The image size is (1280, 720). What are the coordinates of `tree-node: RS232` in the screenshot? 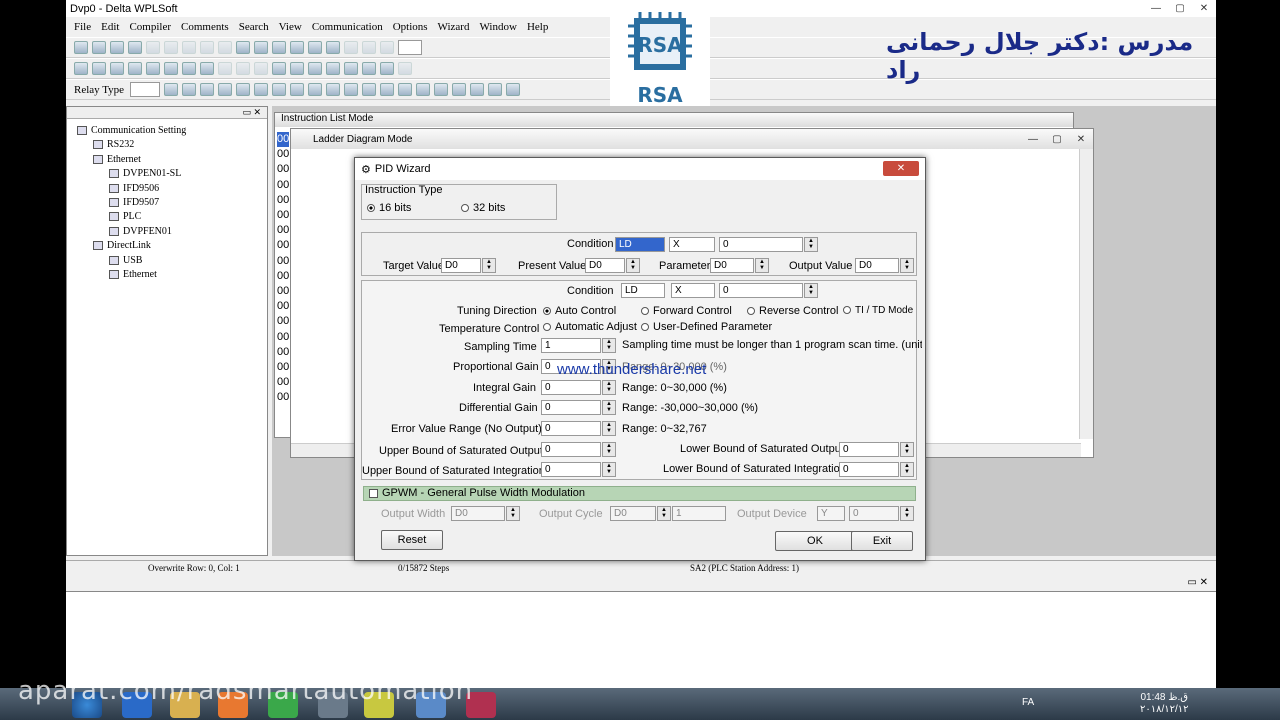 It's located at (113, 144).